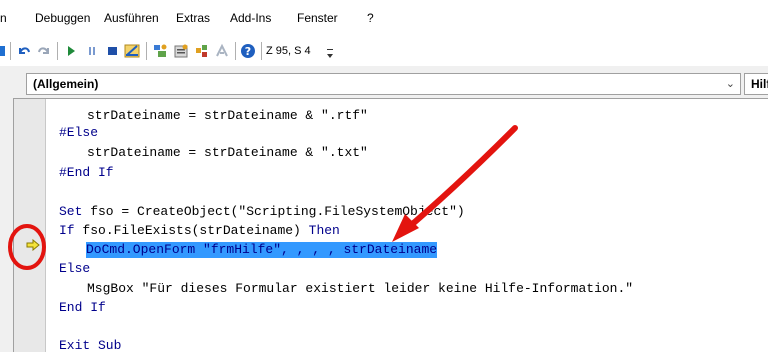 The image size is (768, 352). I want to click on annotation-arrow, so click(459, 180).